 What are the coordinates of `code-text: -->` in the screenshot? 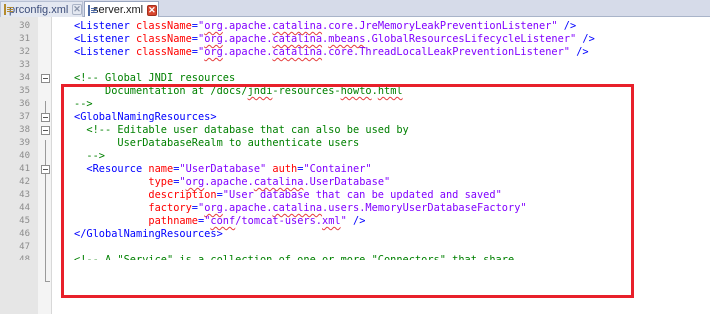 It's located at (89, 156).